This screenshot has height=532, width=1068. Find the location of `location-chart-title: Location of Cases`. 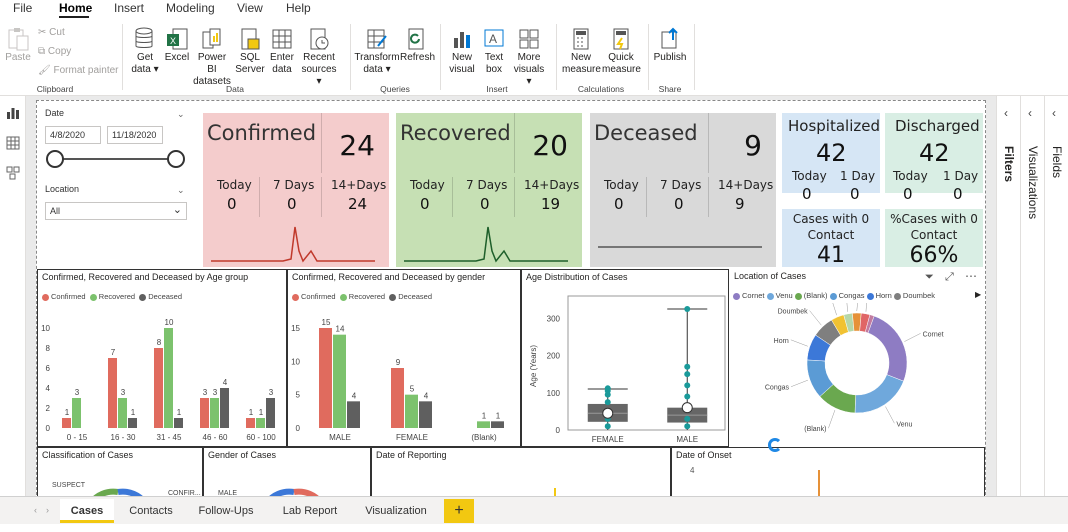

location-chart-title: Location of Cases is located at coordinates (770, 276).